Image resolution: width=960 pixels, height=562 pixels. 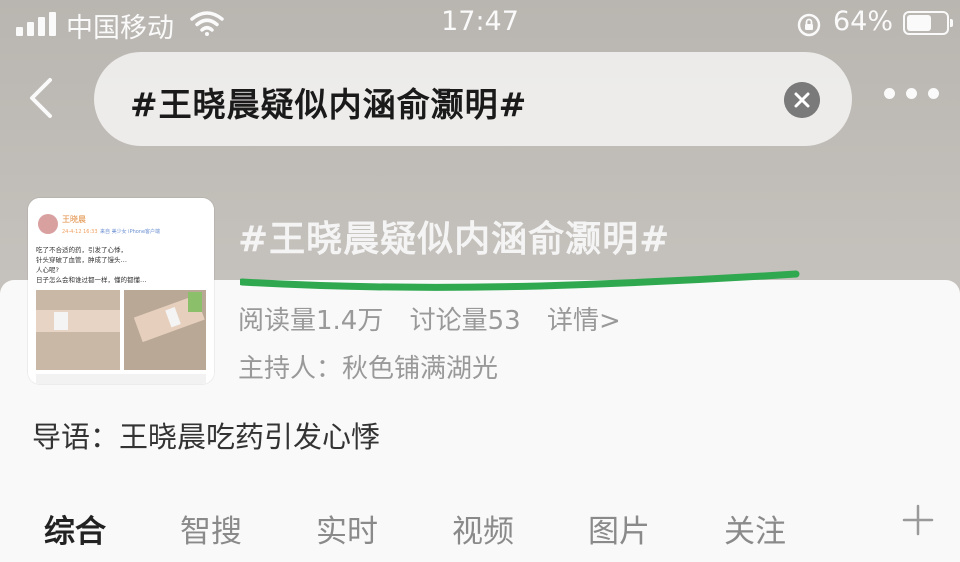 What do you see at coordinates (480, 24) in the screenshot?
I see `status-bar: 中国移动 17:47 64%` at bounding box center [480, 24].